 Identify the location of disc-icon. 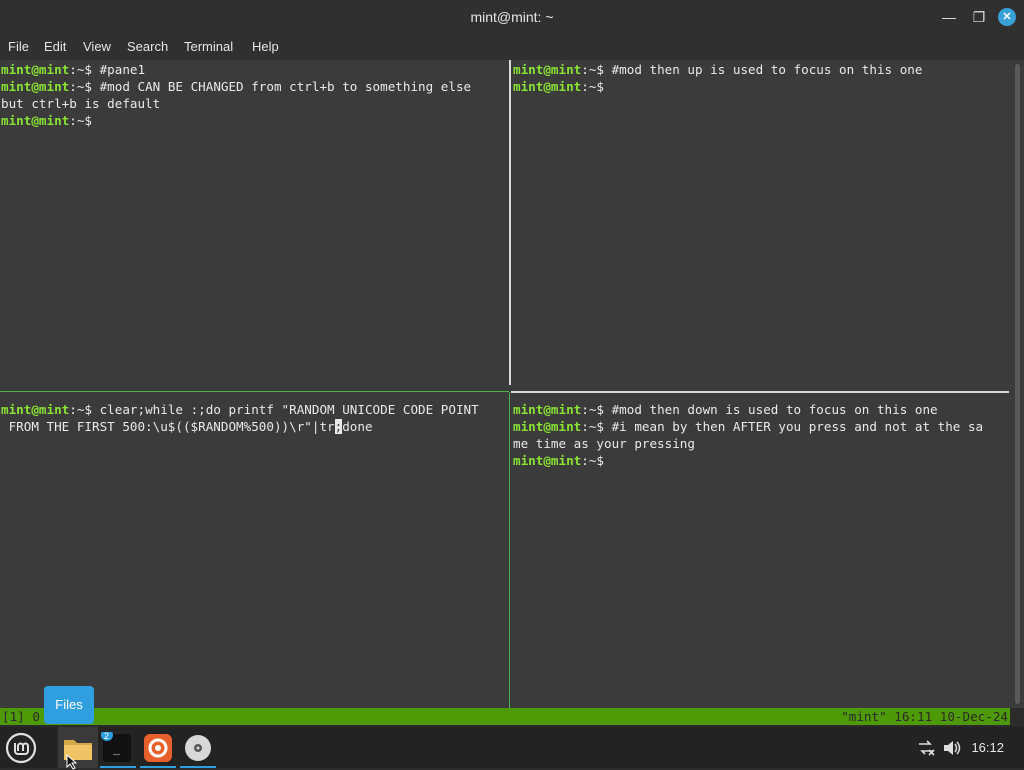
(198, 748).